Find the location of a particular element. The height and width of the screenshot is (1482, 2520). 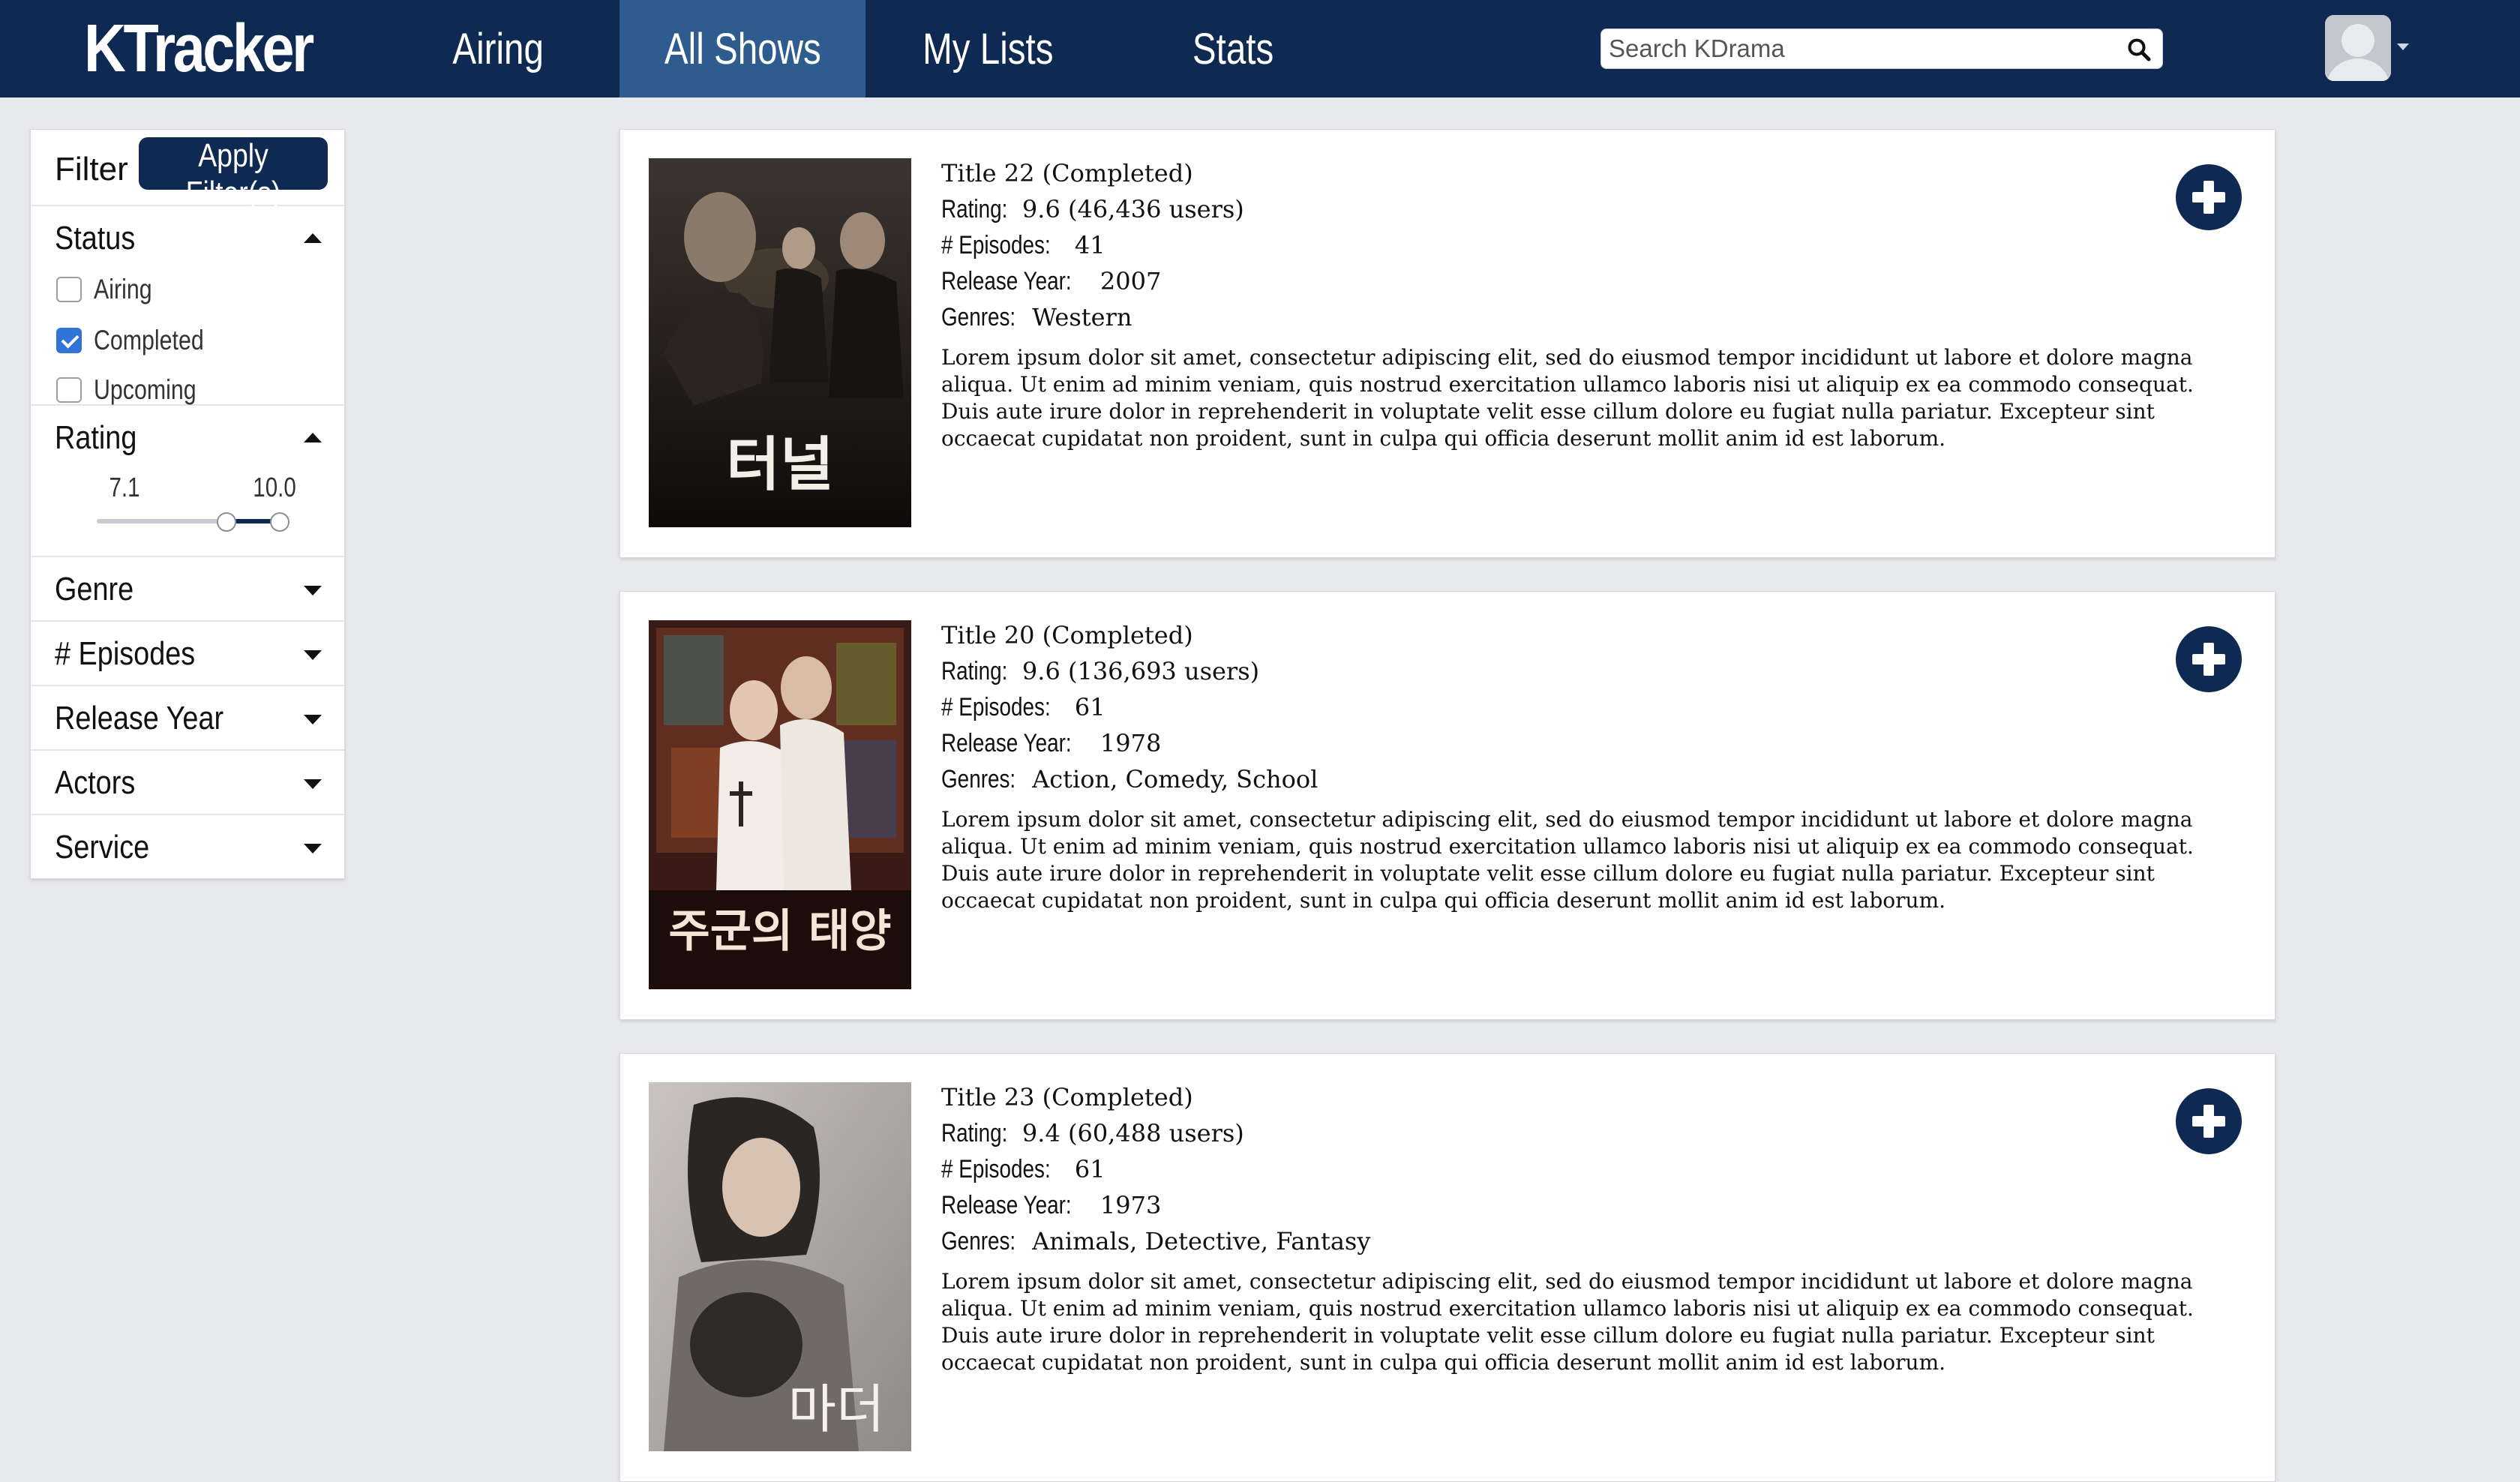

poster-image: 주군의 태양 is located at coordinates (780, 804).